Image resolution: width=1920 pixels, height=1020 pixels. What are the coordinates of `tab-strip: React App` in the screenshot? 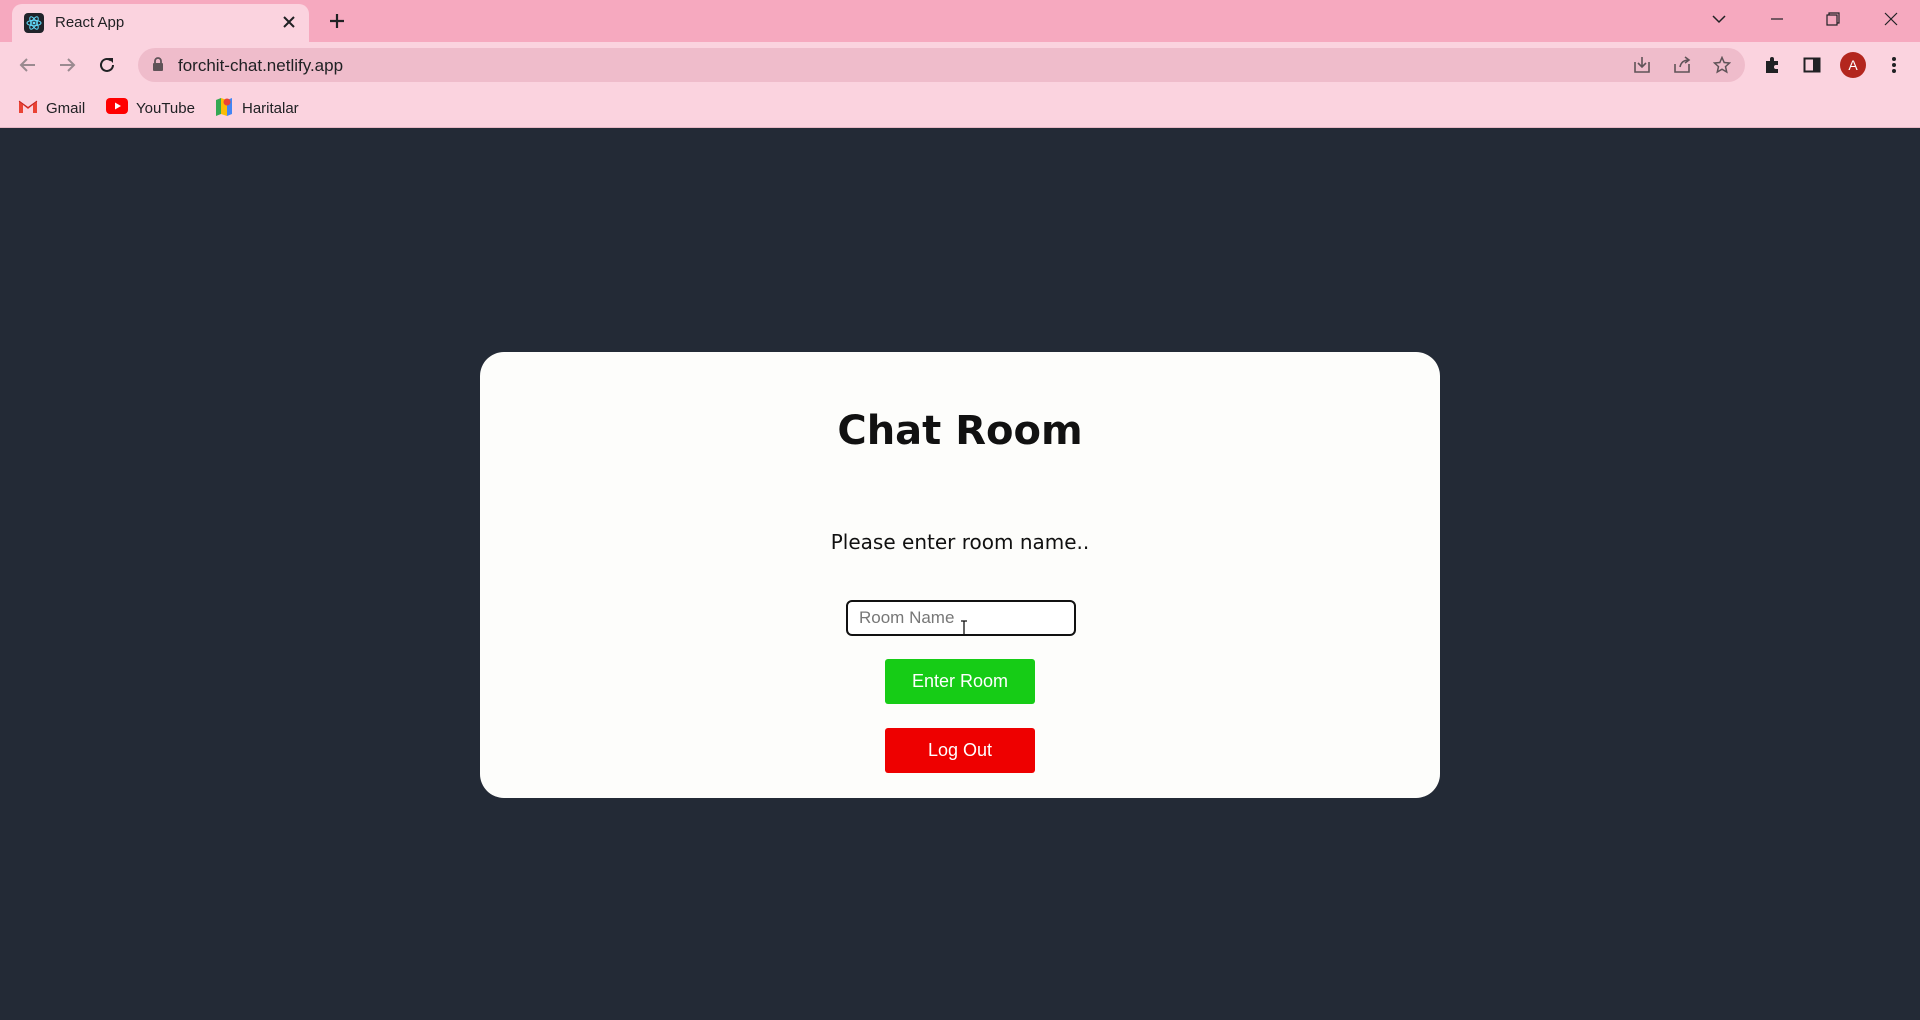 It's located at (960, 21).